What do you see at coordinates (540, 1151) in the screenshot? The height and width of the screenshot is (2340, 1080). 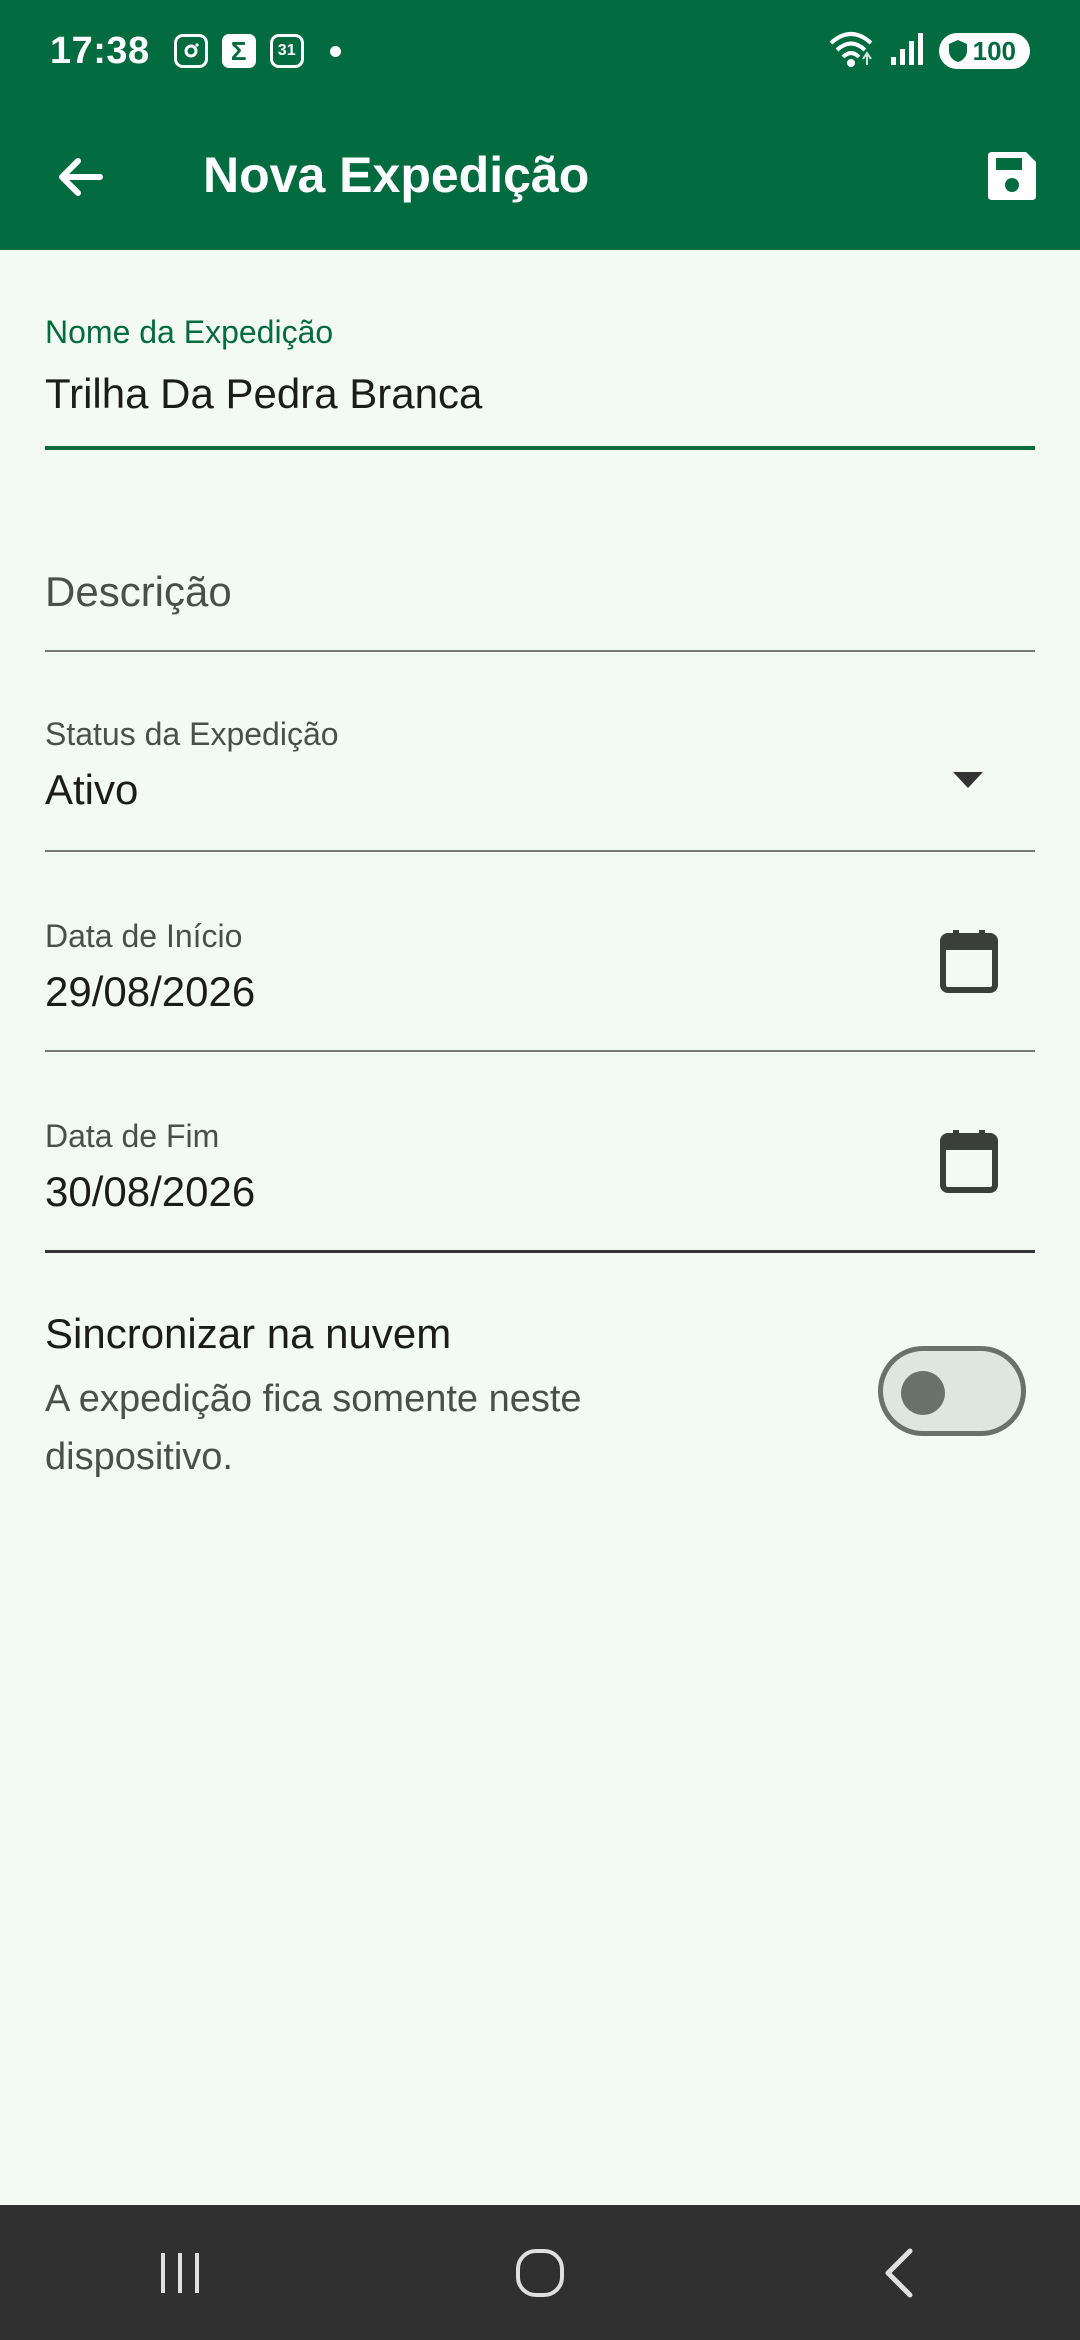 I see `end-date-field: Data de Fim 30/08/2026` at bounding box center [540, 1151].